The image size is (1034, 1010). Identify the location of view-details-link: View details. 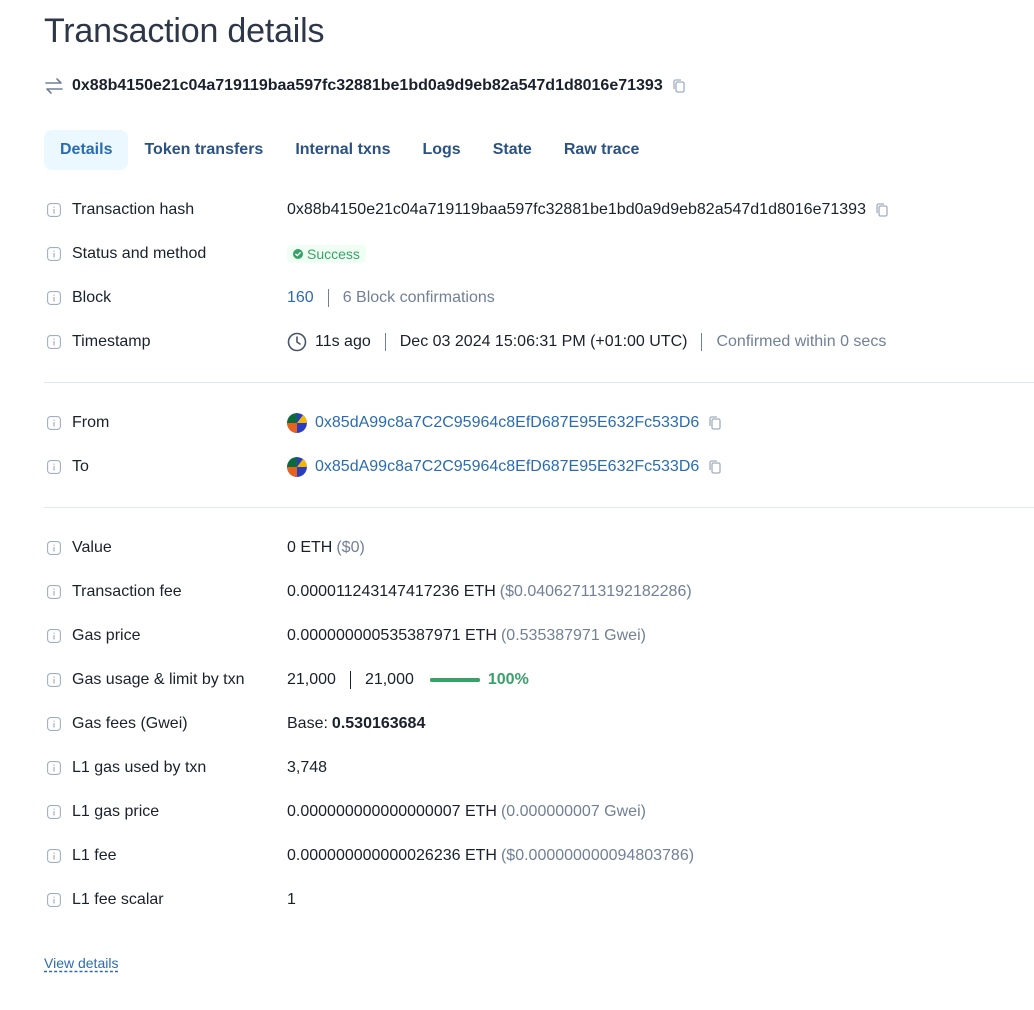
(81, 963).